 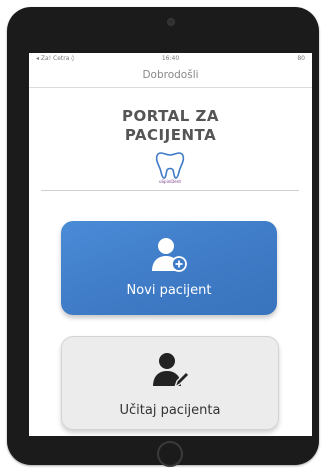 What do you see at coordinates (171, 22) in the screenshot?
I see `camera-icon` at bounding box center [171, 22].